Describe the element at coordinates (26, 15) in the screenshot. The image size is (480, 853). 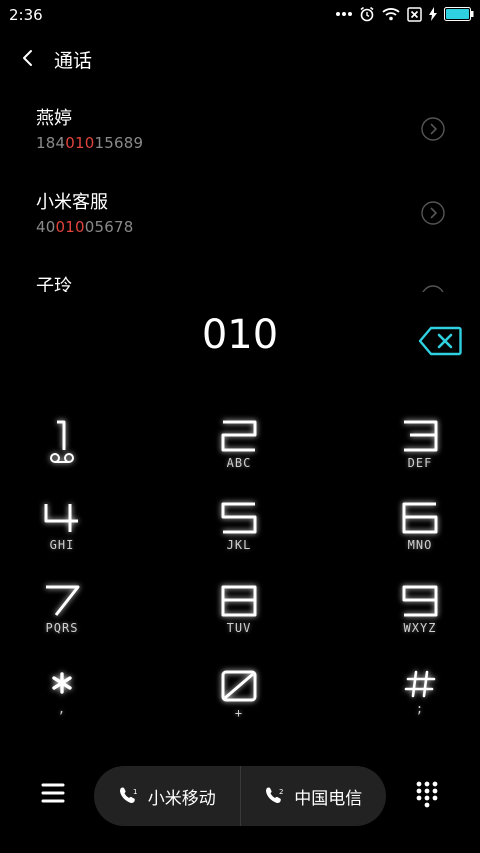
I see `status-time: 2:36` at that location.